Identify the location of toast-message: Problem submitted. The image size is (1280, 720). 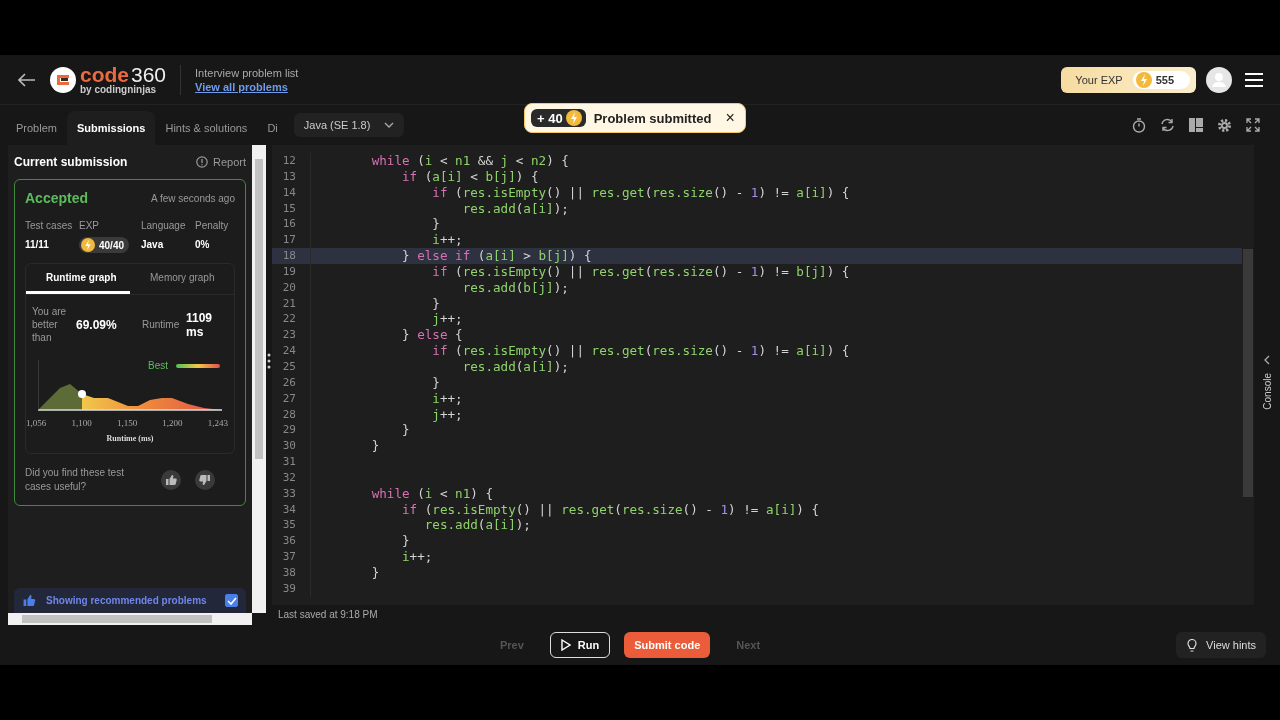
(652, 118).